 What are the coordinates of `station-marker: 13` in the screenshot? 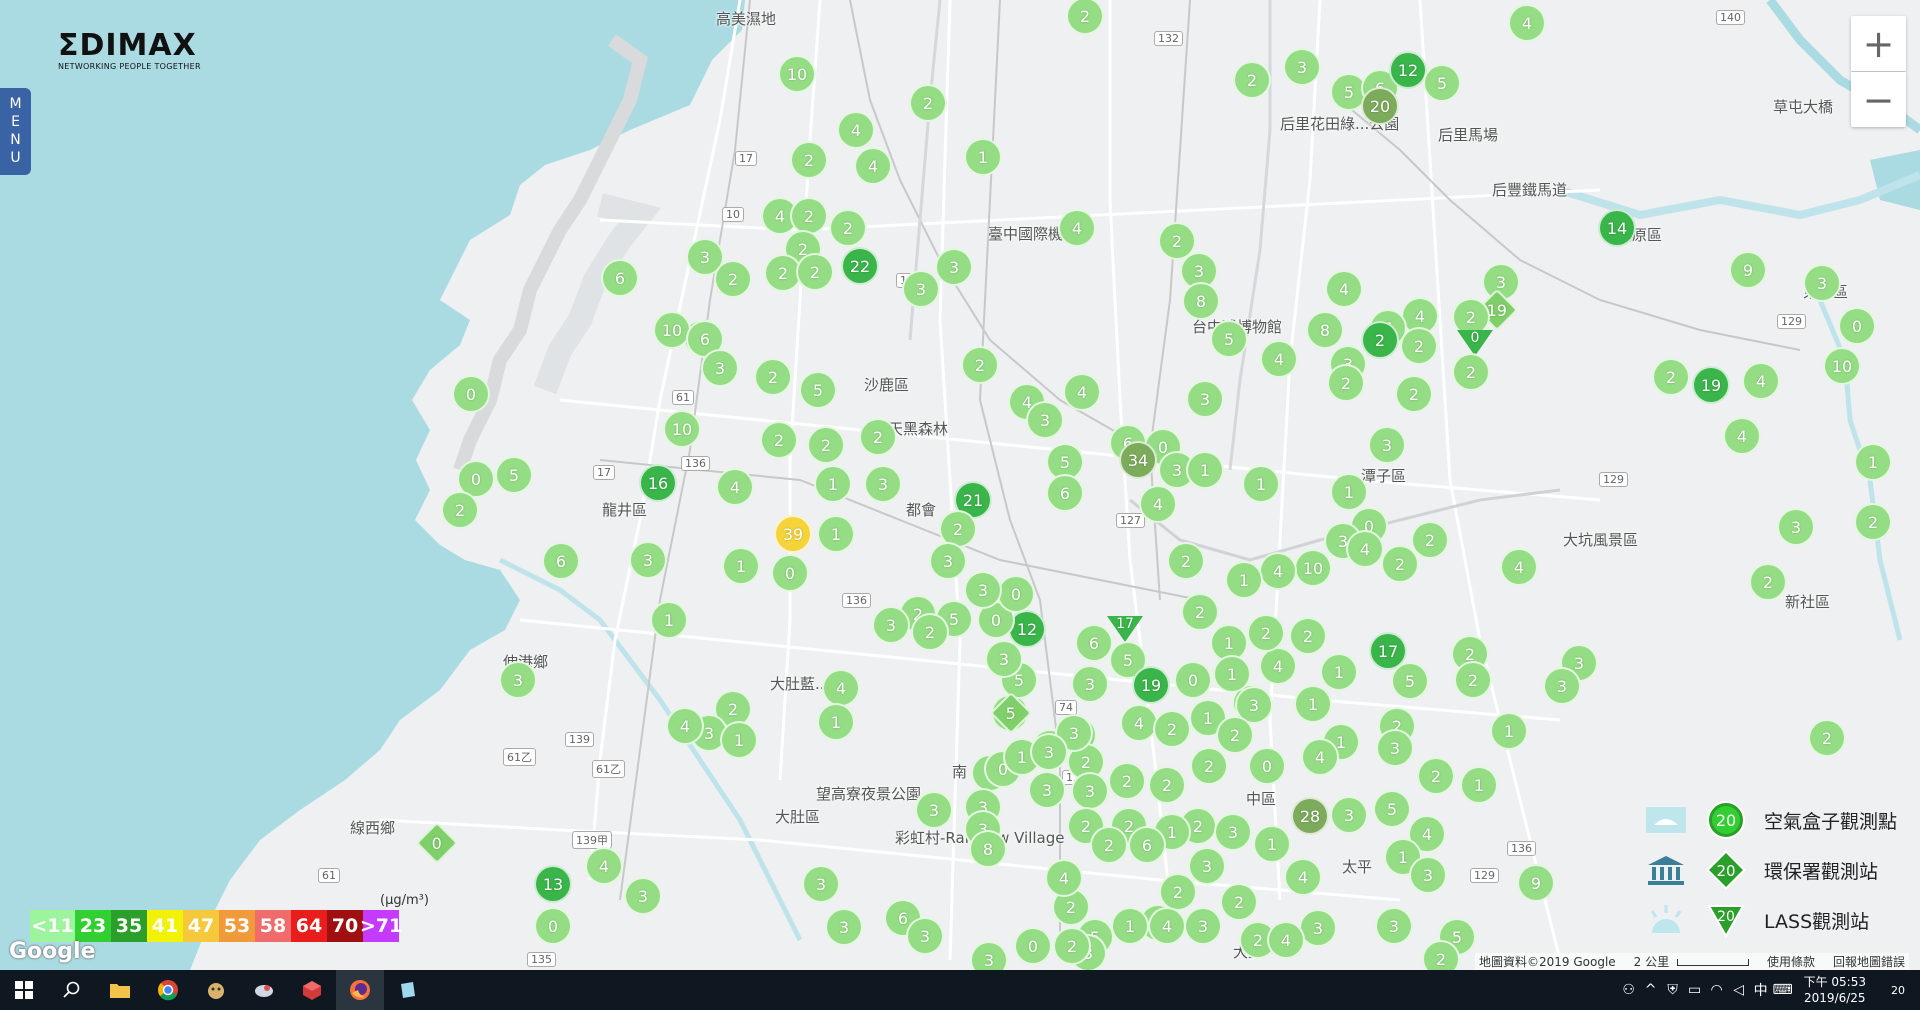 It's located at (553, 884).